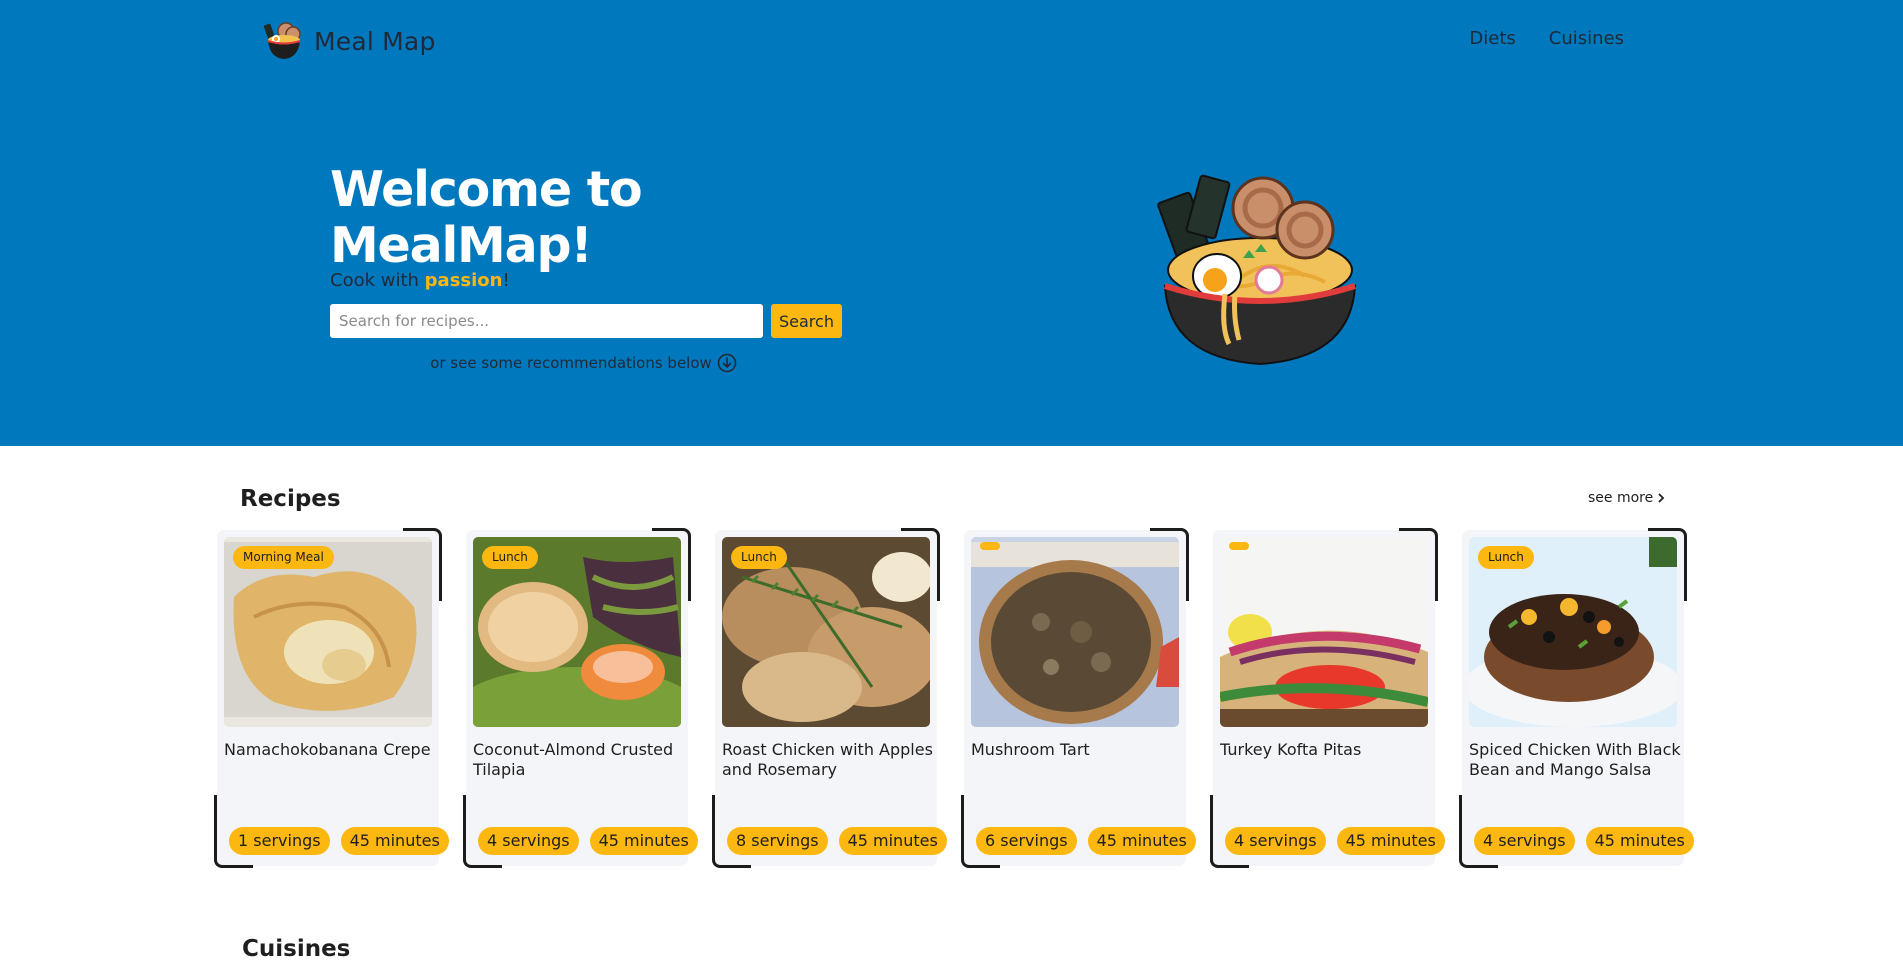  I want to click on nav-links: Diets Cuisines, so click(1546, 38).